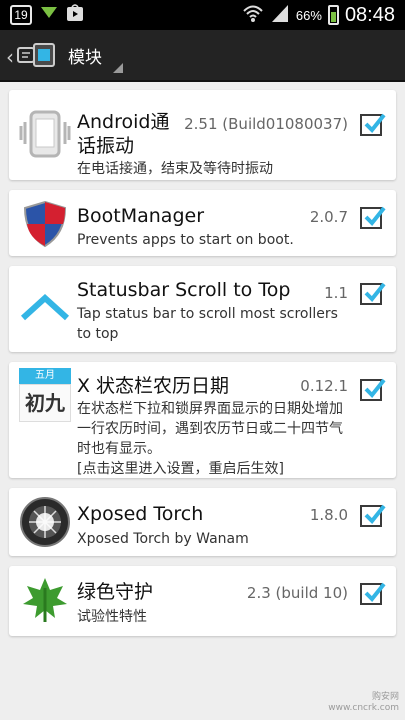 The height and width of the screenshot is (720, 405). Describe the element at coordinates (10, 57) in the screenshot. I see `chevron-left-icon: ‹` at that location.